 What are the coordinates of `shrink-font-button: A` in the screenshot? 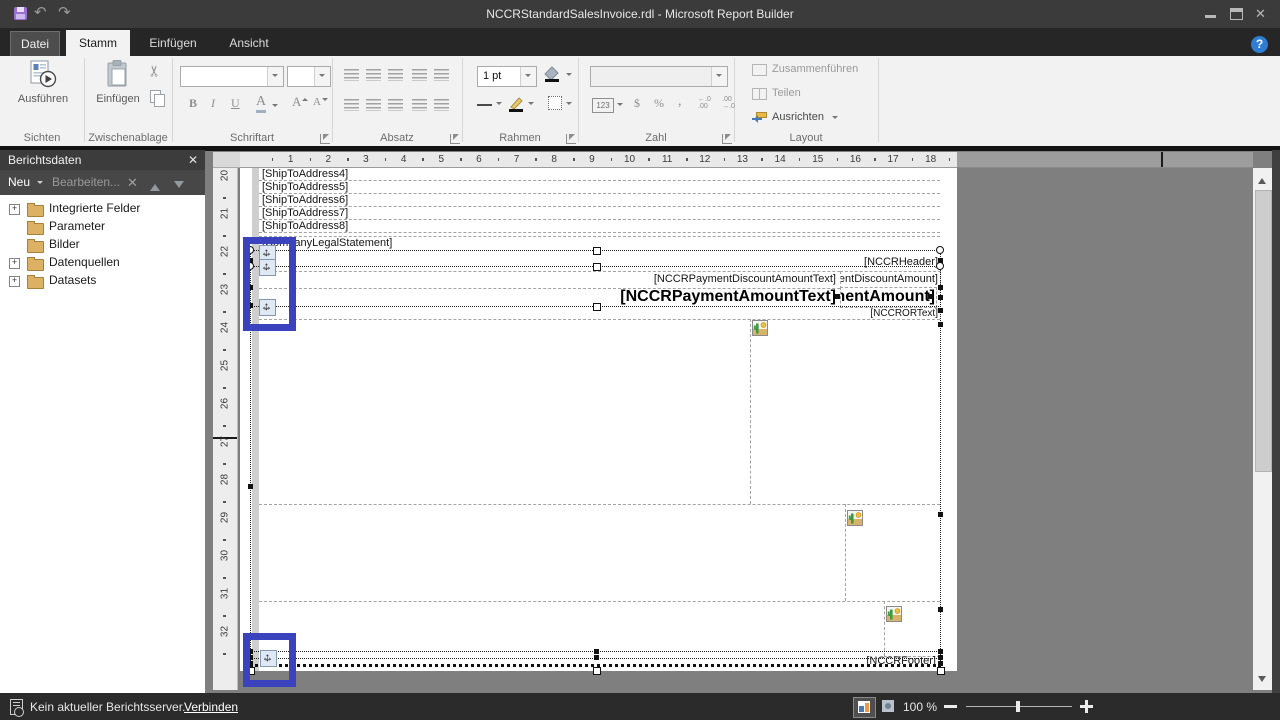 It's located at (317, 102).